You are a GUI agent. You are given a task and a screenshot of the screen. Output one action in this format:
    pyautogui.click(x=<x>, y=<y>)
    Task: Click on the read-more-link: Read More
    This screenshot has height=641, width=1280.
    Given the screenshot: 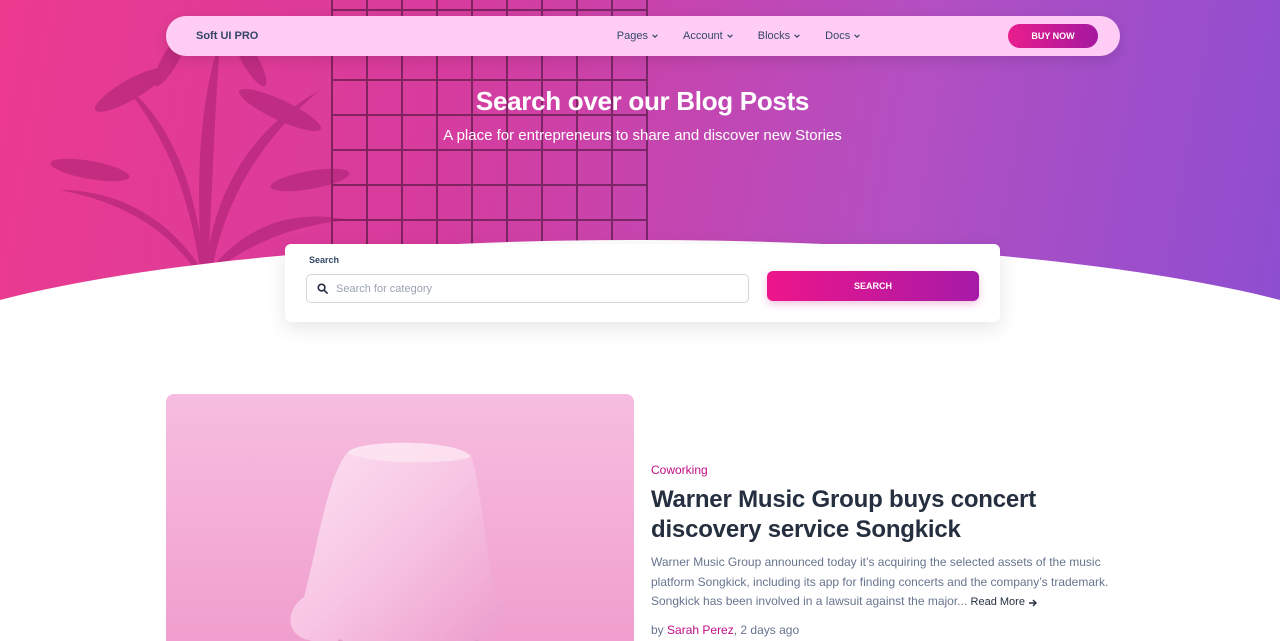 What is the action you would take?
    pyautogui.click(x=1004, y=603)
    